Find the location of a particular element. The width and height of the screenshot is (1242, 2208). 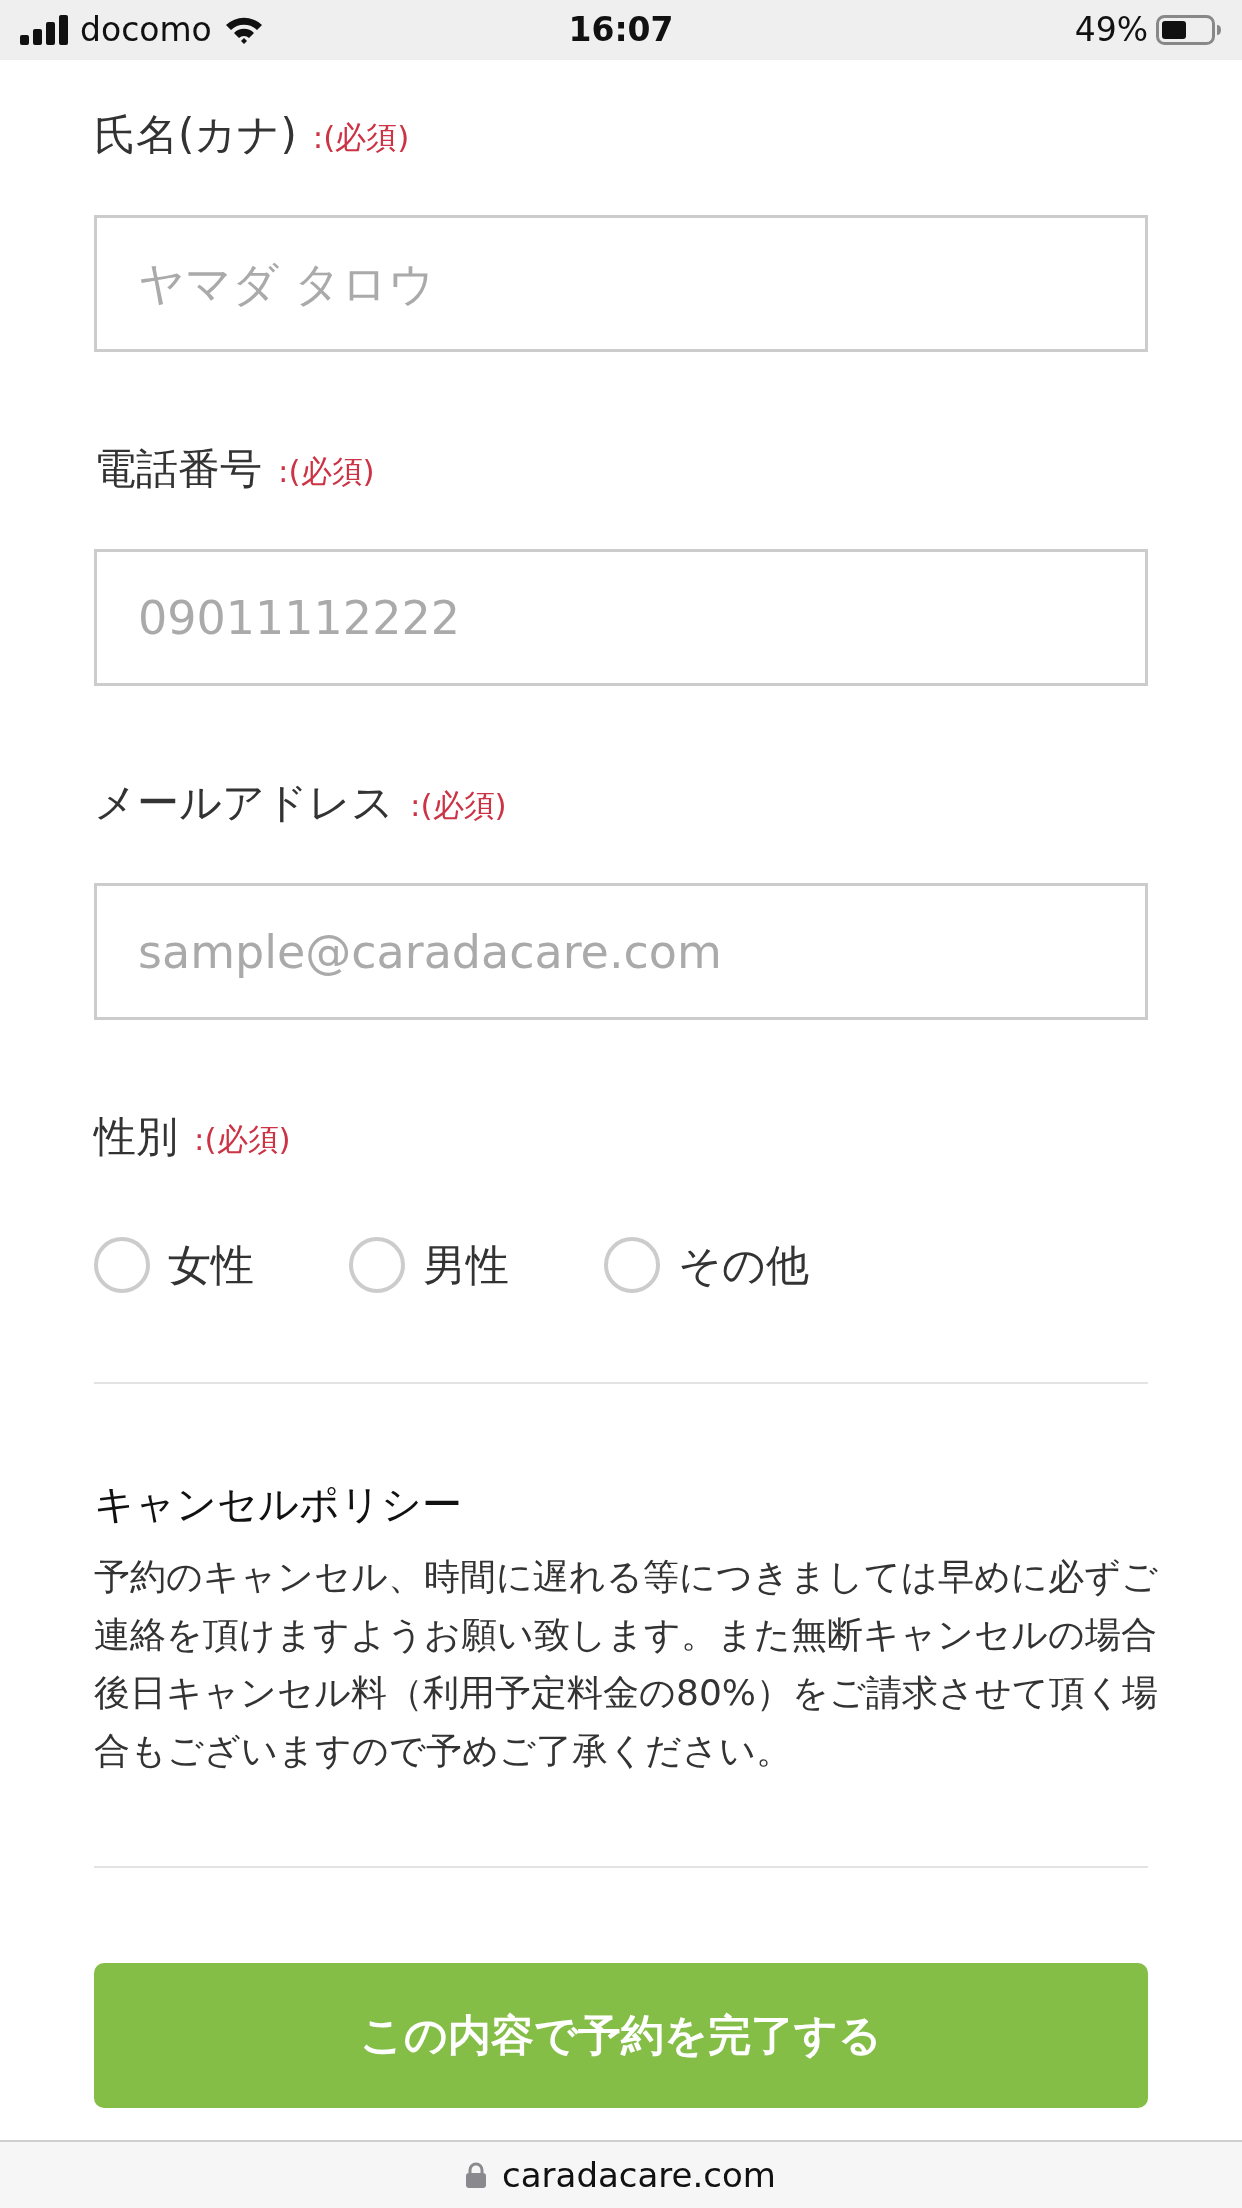

battery-icon is located at coordinates (1189, 30).